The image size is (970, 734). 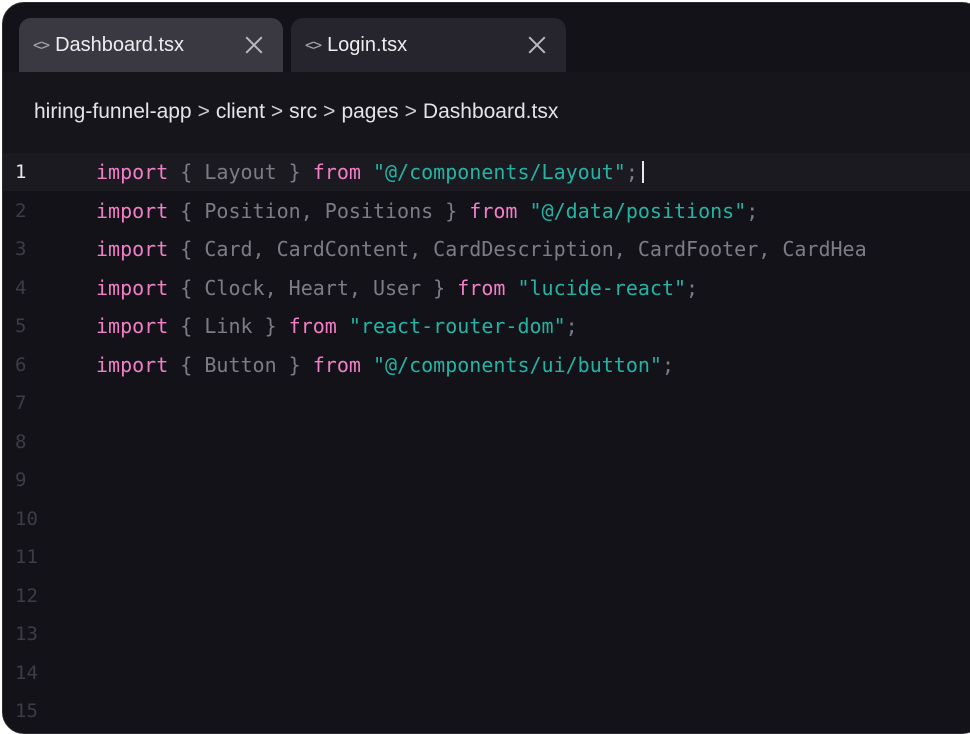 What do you see at coordinates (367, 44) in the screenshot?
I see `tab-label: Login.tsx` at bounding box center [367, 44].